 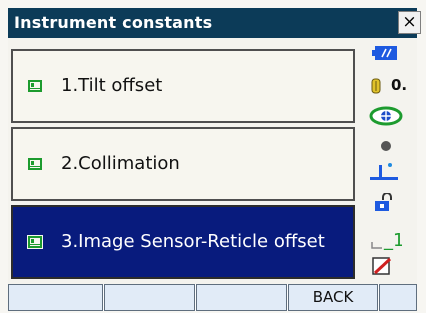 I want to click on battery-icon, so click(x=384, y=53).